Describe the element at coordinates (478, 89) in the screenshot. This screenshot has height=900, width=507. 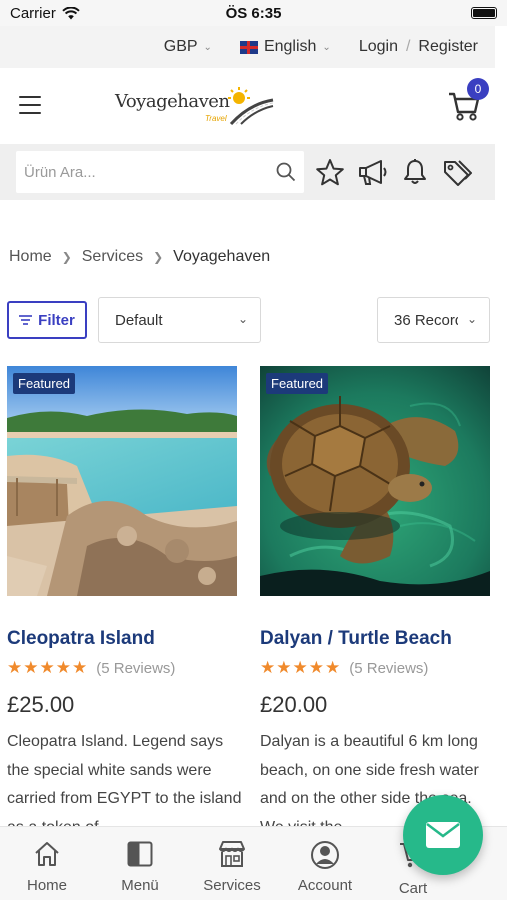
I see `cart-count-badge: 0` at that location.